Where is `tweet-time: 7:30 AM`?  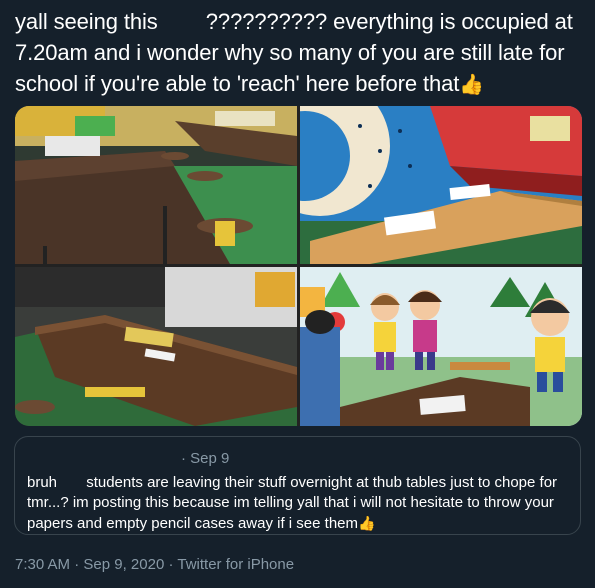 tweet-time: 7:30 AM is located at coordinates (42, 564).